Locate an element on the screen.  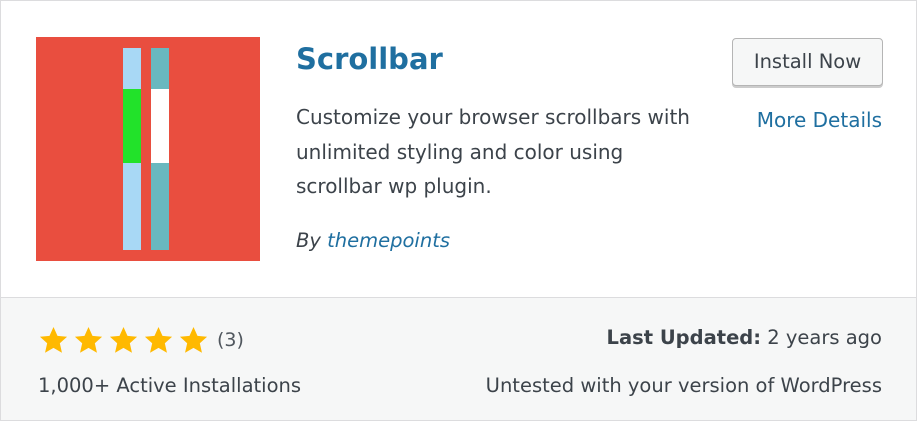
more-details-link: More Details is located at coordinates (819, 120).